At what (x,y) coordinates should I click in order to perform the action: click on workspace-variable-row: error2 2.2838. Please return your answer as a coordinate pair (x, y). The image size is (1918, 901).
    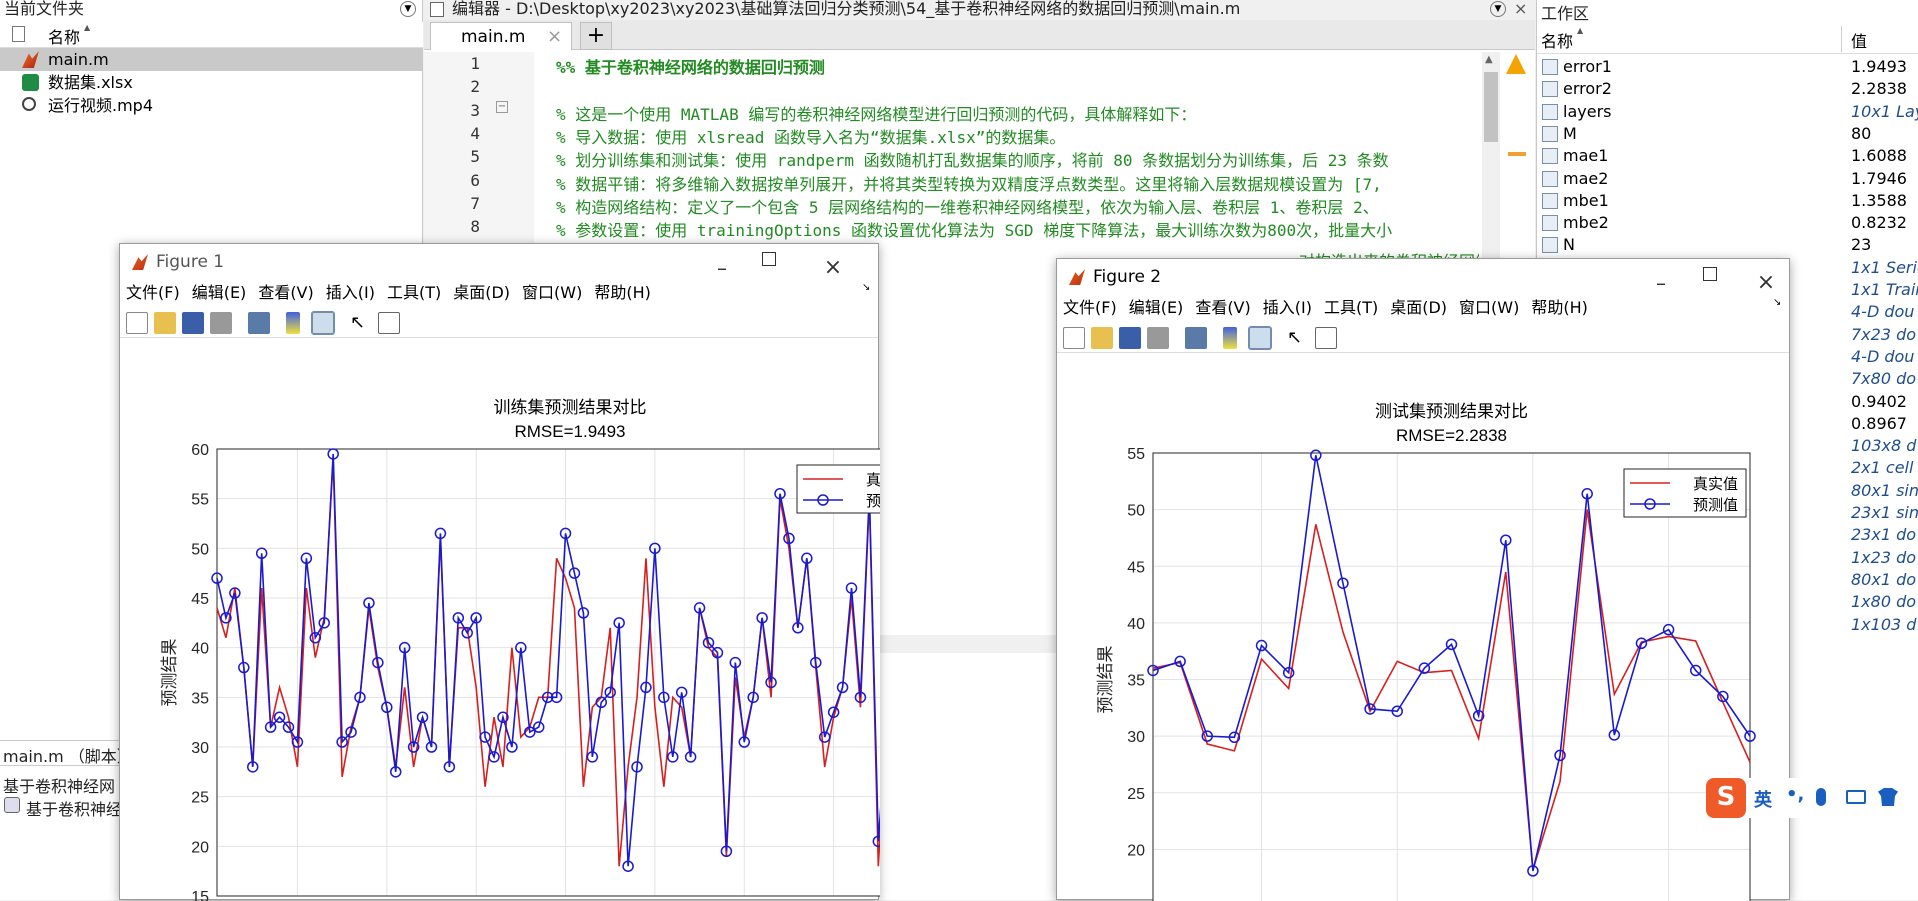
    Looking at the image, I should click on (1727, 89).